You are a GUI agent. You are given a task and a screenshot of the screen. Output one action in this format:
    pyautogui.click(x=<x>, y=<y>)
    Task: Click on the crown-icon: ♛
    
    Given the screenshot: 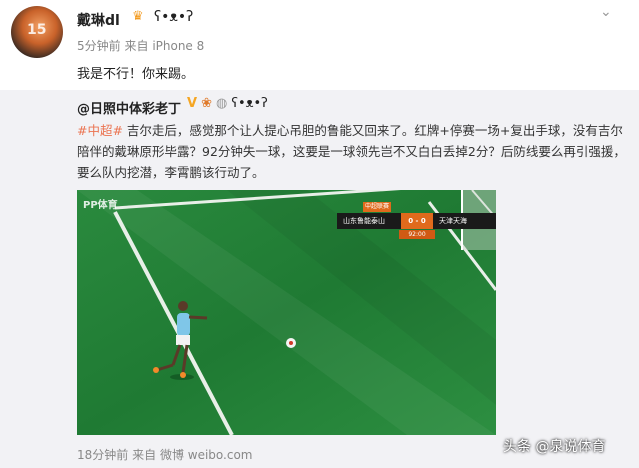 What is the action you would take?
    pyautogui.click(x=138, y=16)
    